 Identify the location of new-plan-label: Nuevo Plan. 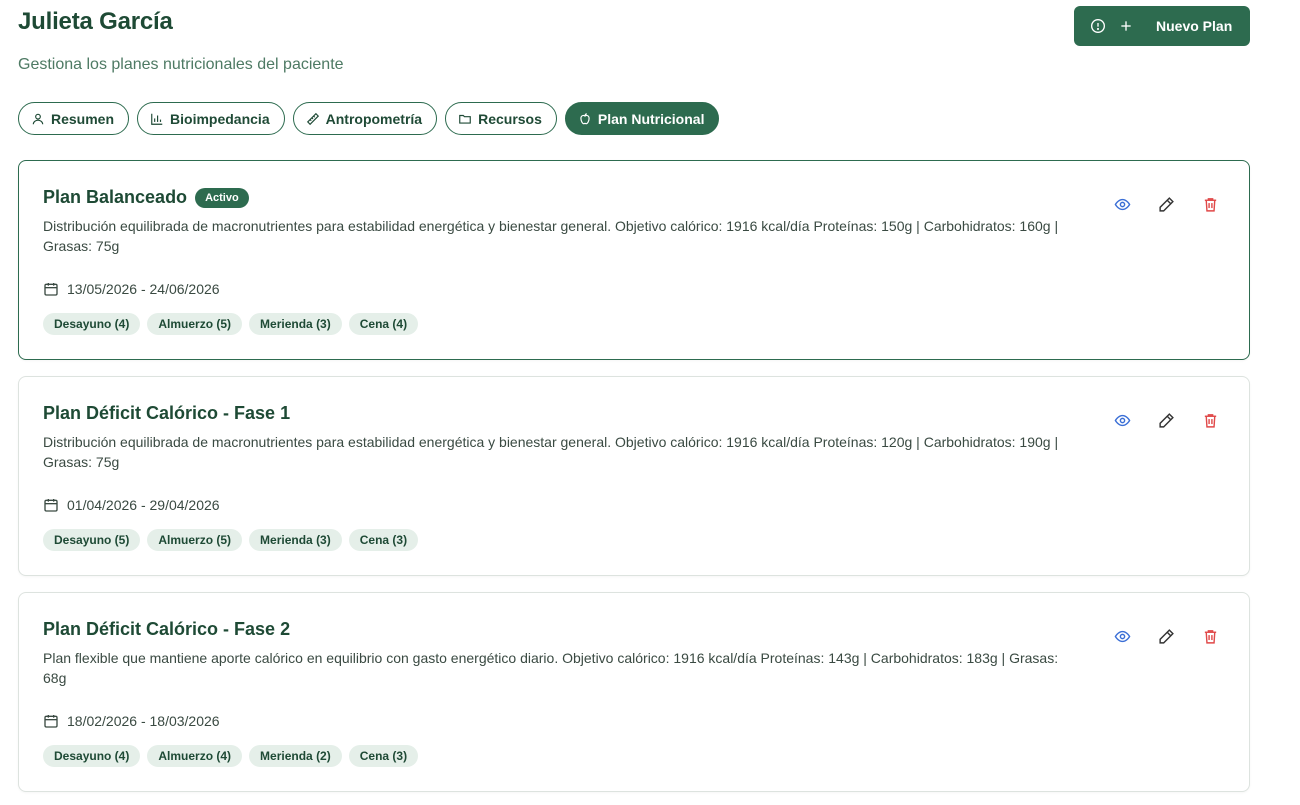
(1194, 26).